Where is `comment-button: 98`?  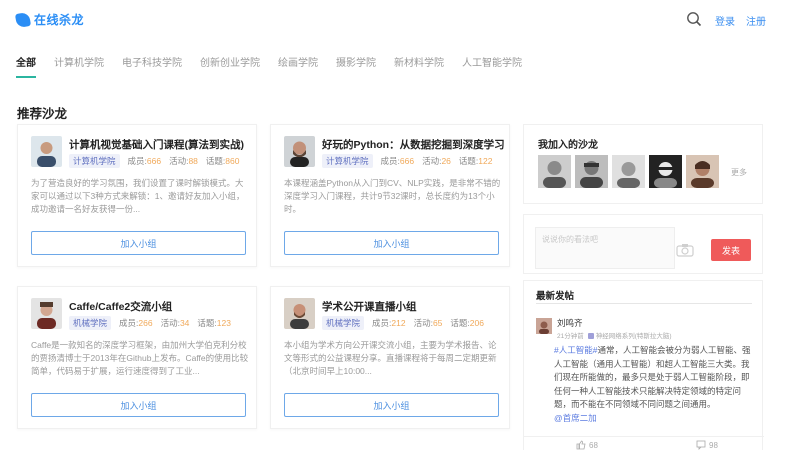
comment-button: 98 is located at coordinates (707, 445).